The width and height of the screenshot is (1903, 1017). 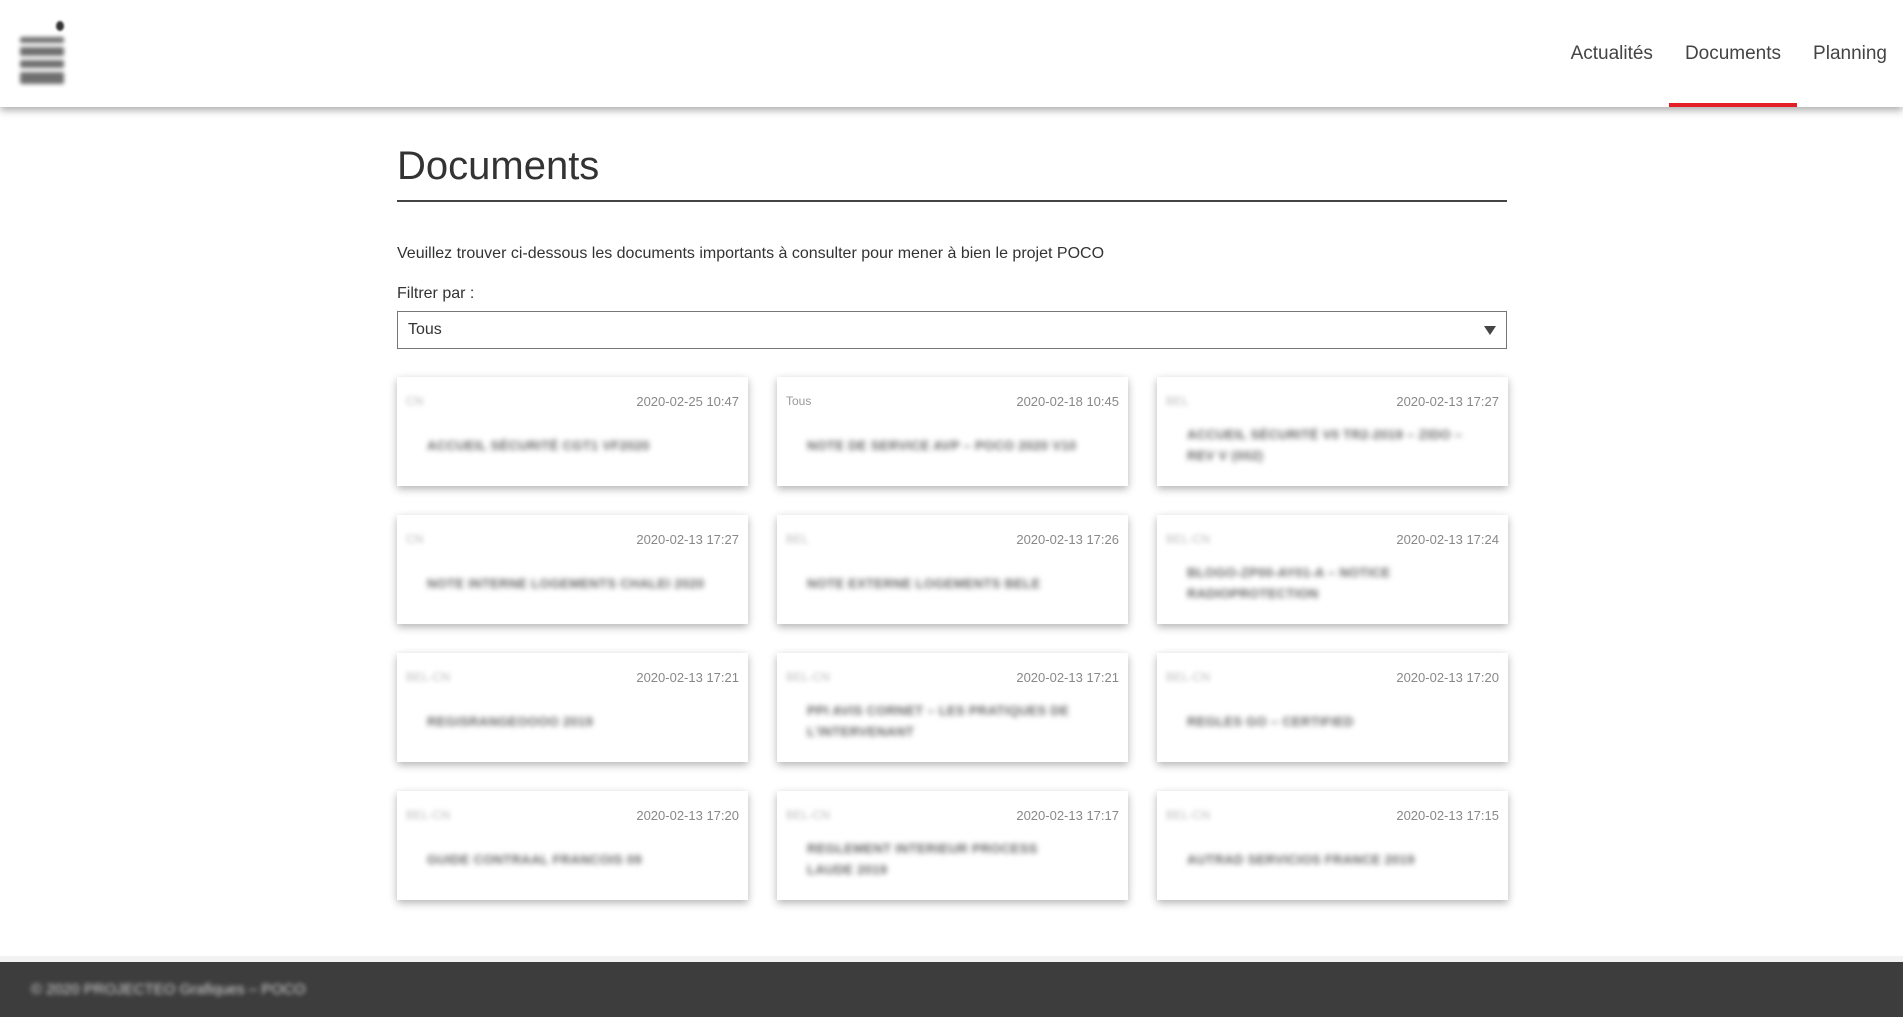 What do you see at coordinates (947, 583) in the screenshot?
I see `document-title: NOTE EXTERNE LOGEMENTS BELE` at bounding box center [947, 583].